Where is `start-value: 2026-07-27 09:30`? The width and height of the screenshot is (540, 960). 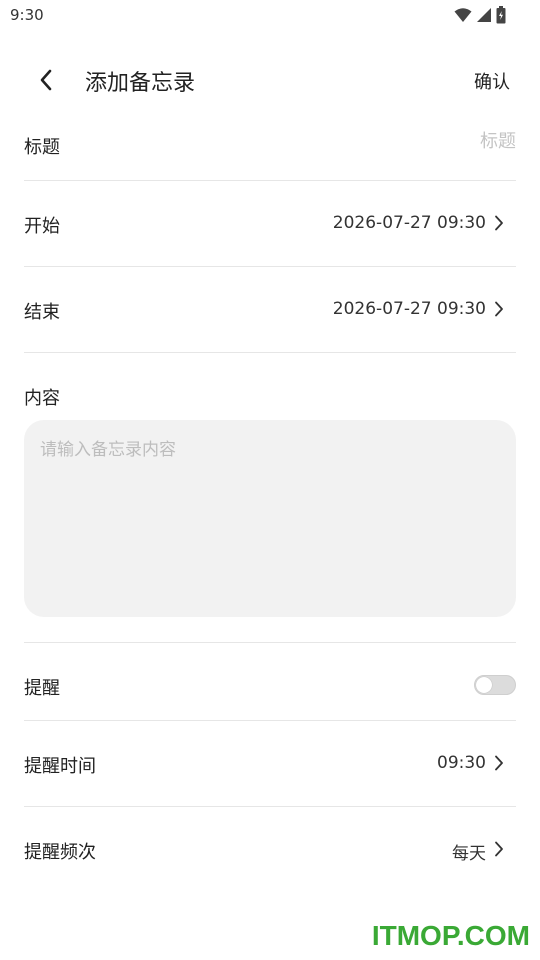 start-value: 2026-07-27 09:30 is located at coordinates (409, 223).